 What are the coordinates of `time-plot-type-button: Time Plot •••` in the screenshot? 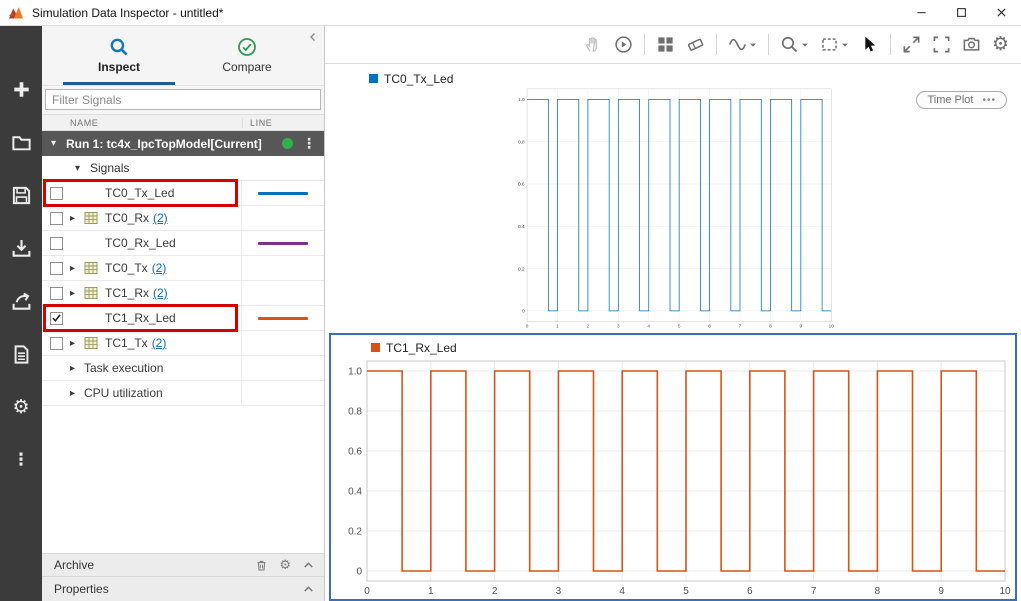 It's located at (961, 100).